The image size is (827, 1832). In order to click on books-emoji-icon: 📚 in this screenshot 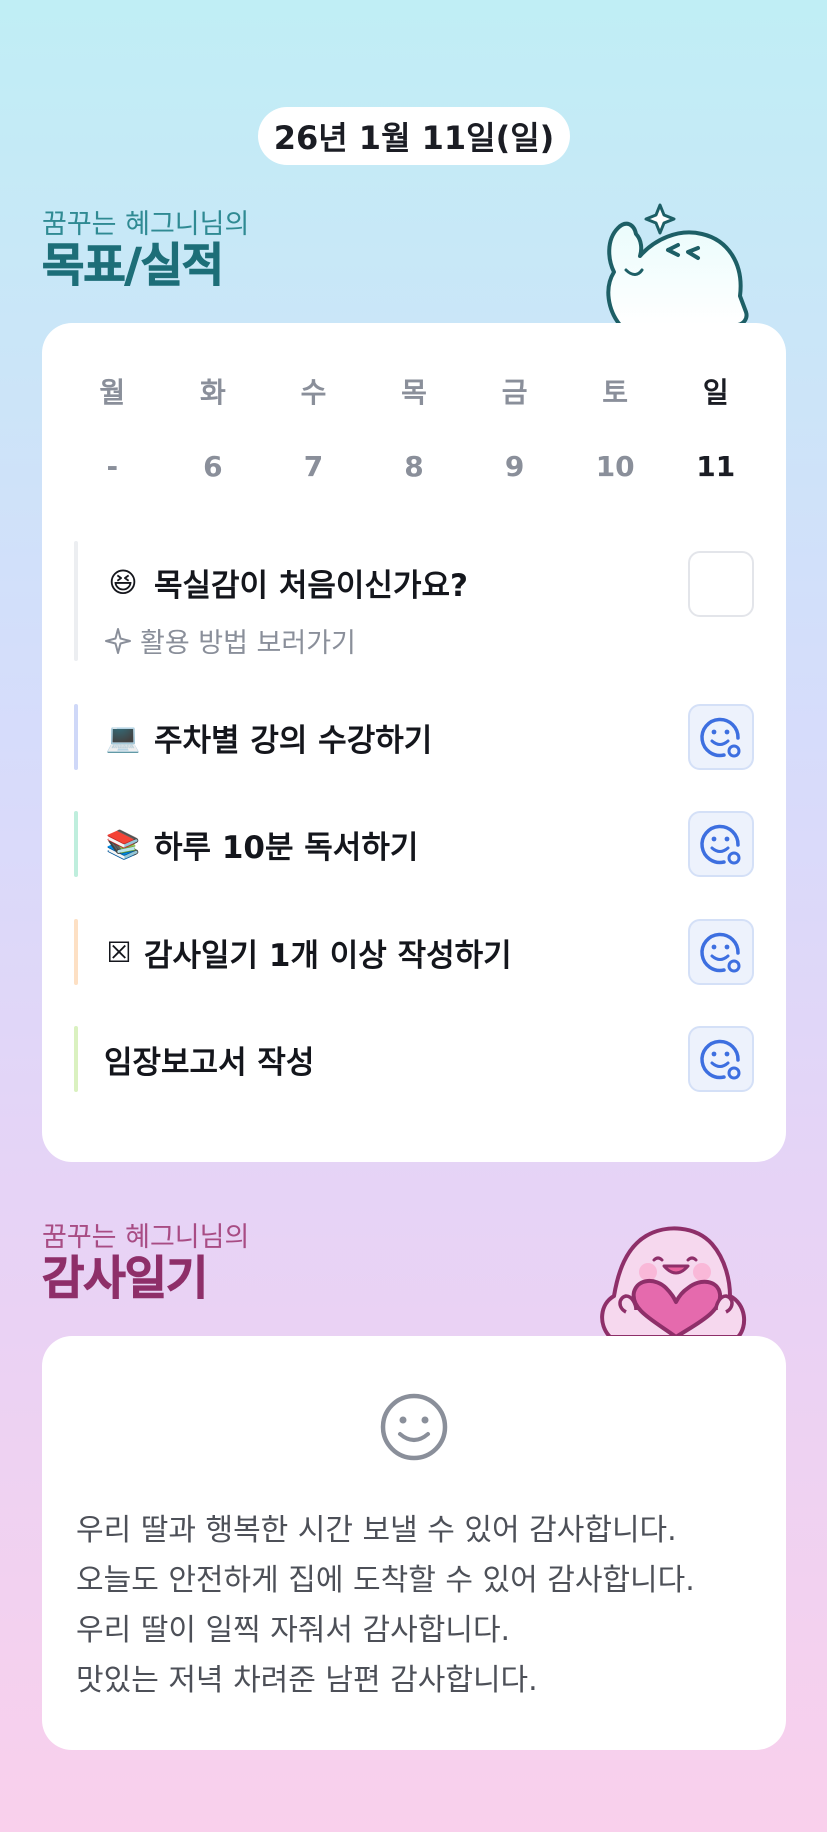, I will do `click(123, 844)`.